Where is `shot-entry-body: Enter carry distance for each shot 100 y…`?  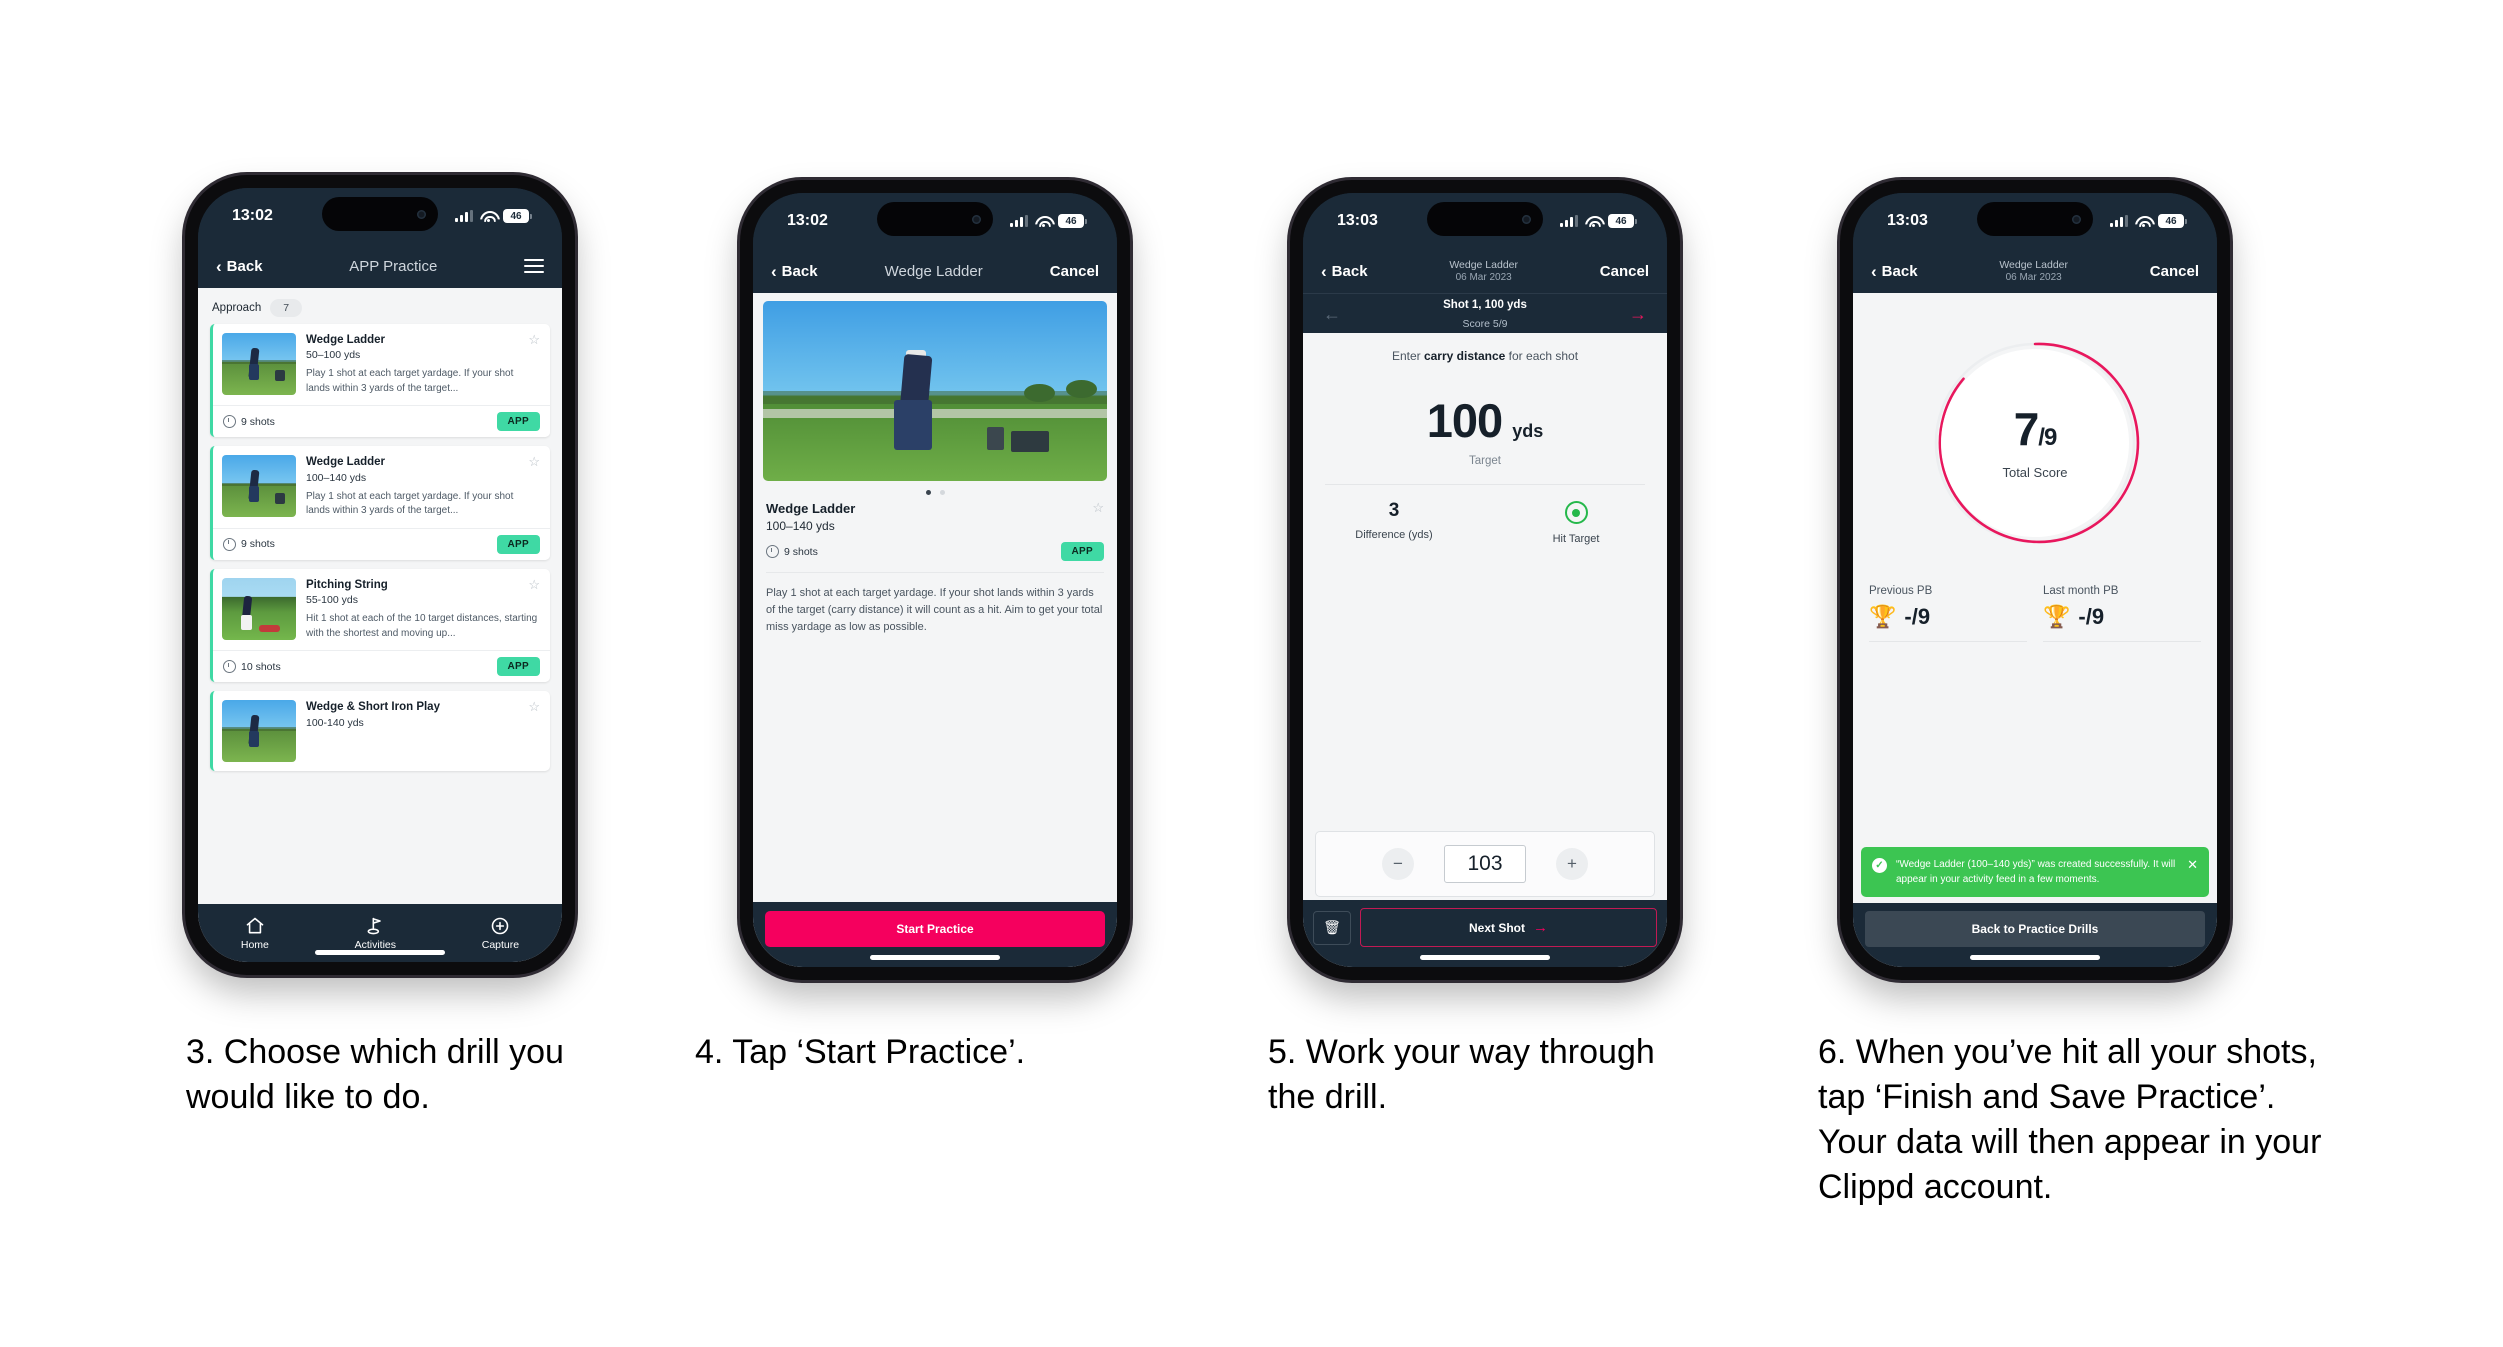 shot-entry-body: Enter carry distance for each shot 100 y… is located at coordinates (1485, 650).